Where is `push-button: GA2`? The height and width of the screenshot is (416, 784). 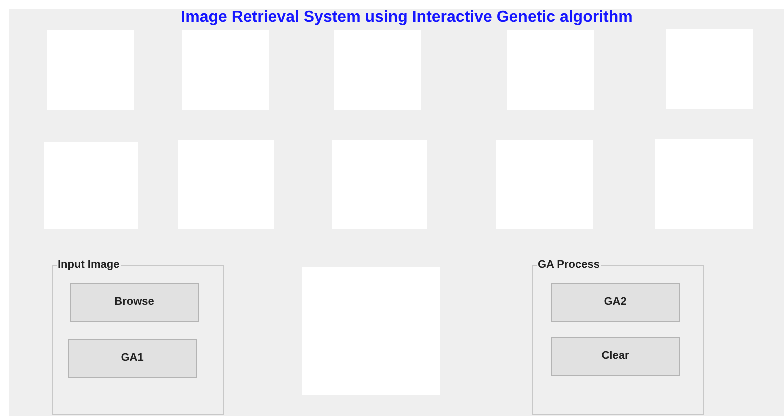
push-button: GA2 is located at coordinates (615, 302).